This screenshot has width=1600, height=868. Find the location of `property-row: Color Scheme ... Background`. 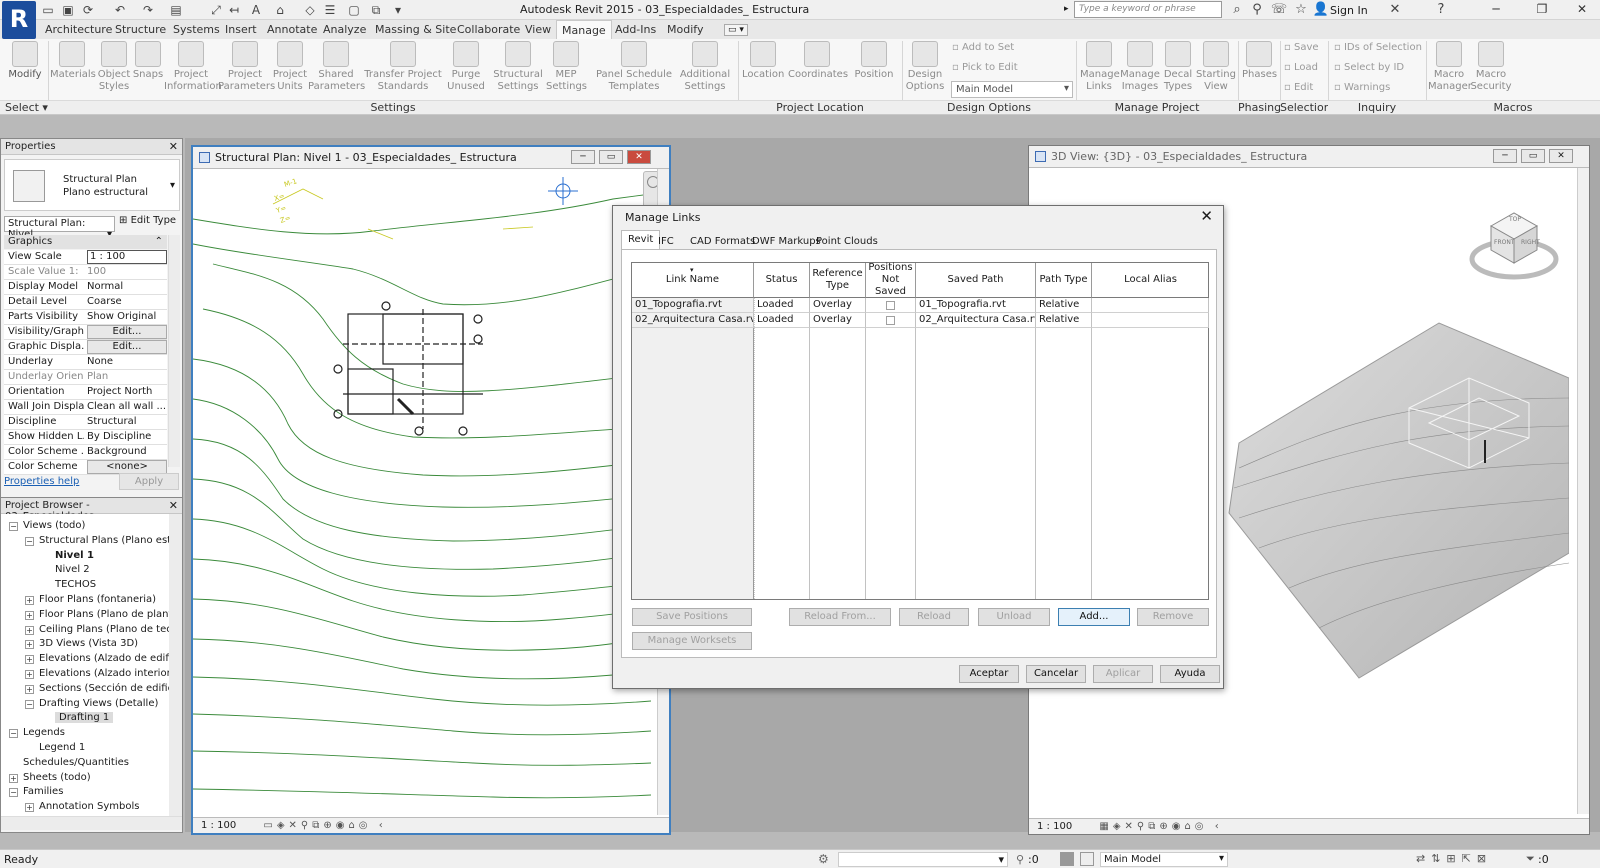

property-row: Color Scheme ... Background is located at coordinates (85, 452).